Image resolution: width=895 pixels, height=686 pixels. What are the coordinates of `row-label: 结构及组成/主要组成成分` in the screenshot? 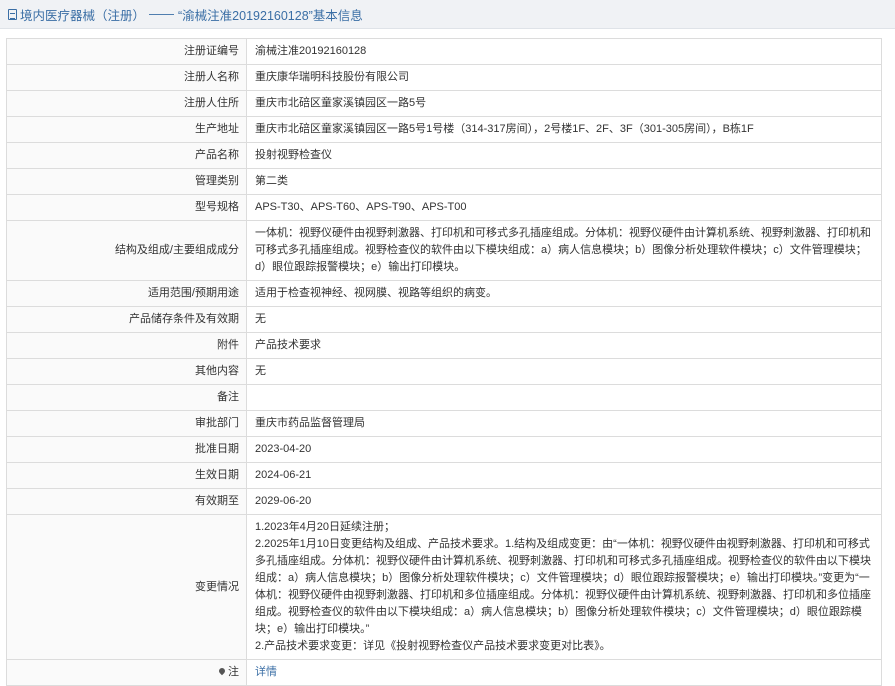 It's located at (126, 250).